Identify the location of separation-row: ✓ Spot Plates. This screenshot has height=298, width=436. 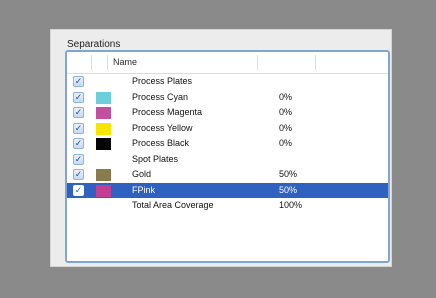
(227, 160).